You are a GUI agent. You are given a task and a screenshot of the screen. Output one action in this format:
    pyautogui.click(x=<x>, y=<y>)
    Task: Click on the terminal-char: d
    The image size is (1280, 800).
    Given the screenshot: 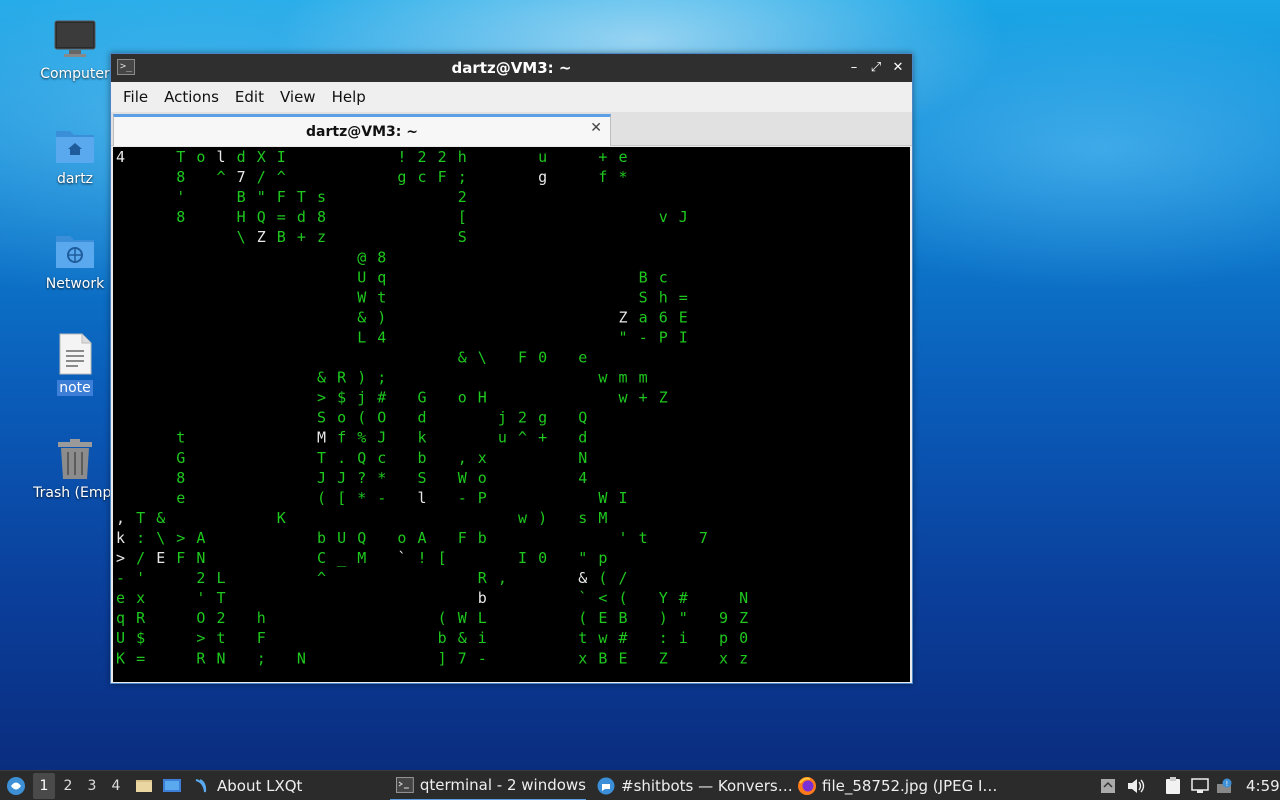 What is the action you would take?
    pyautogui.click(x=241, y=157)
    